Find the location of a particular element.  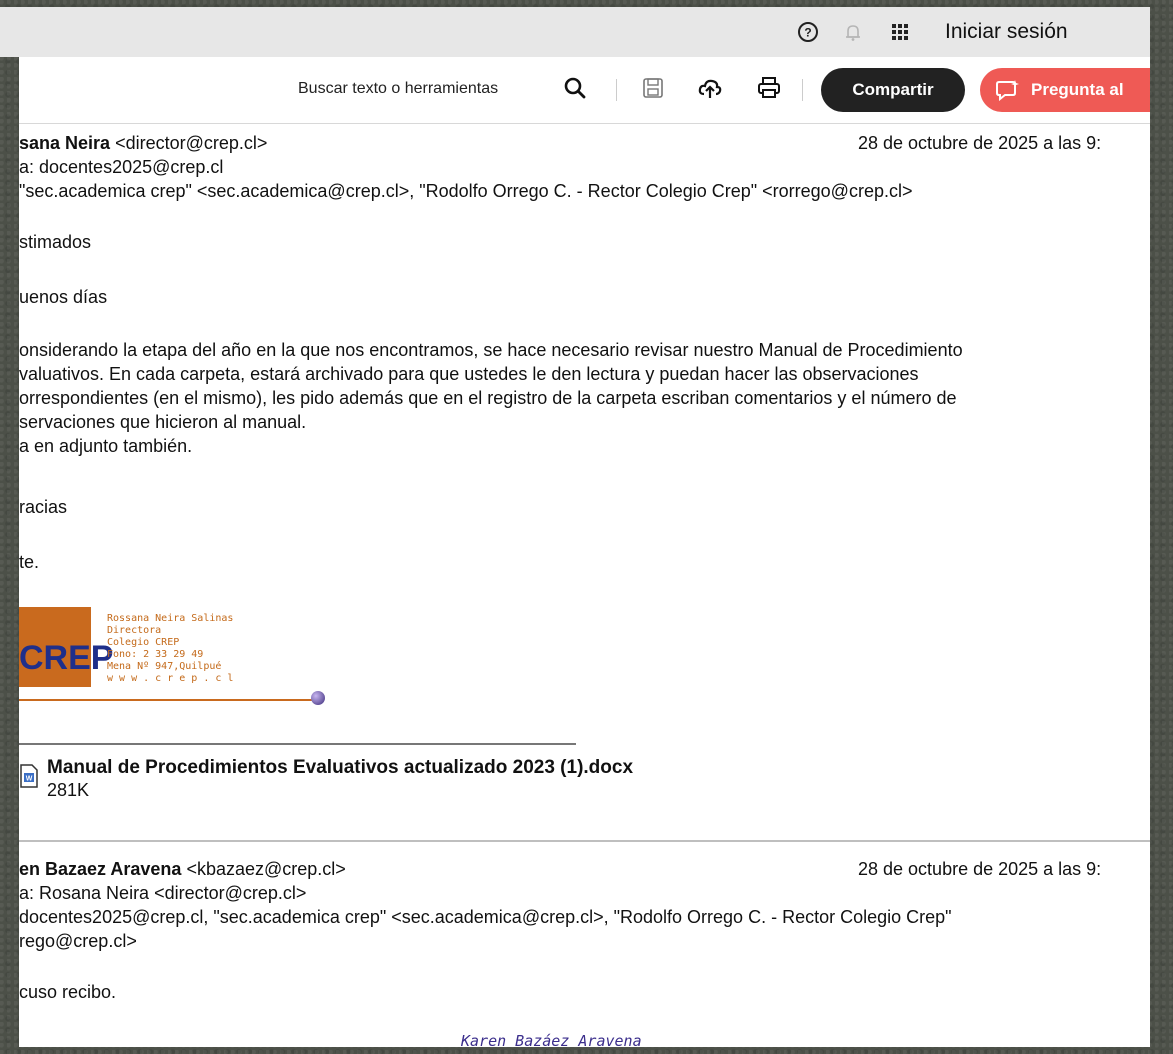

signin-link: Iniciar sesión is located at coordinates (1006, 32).